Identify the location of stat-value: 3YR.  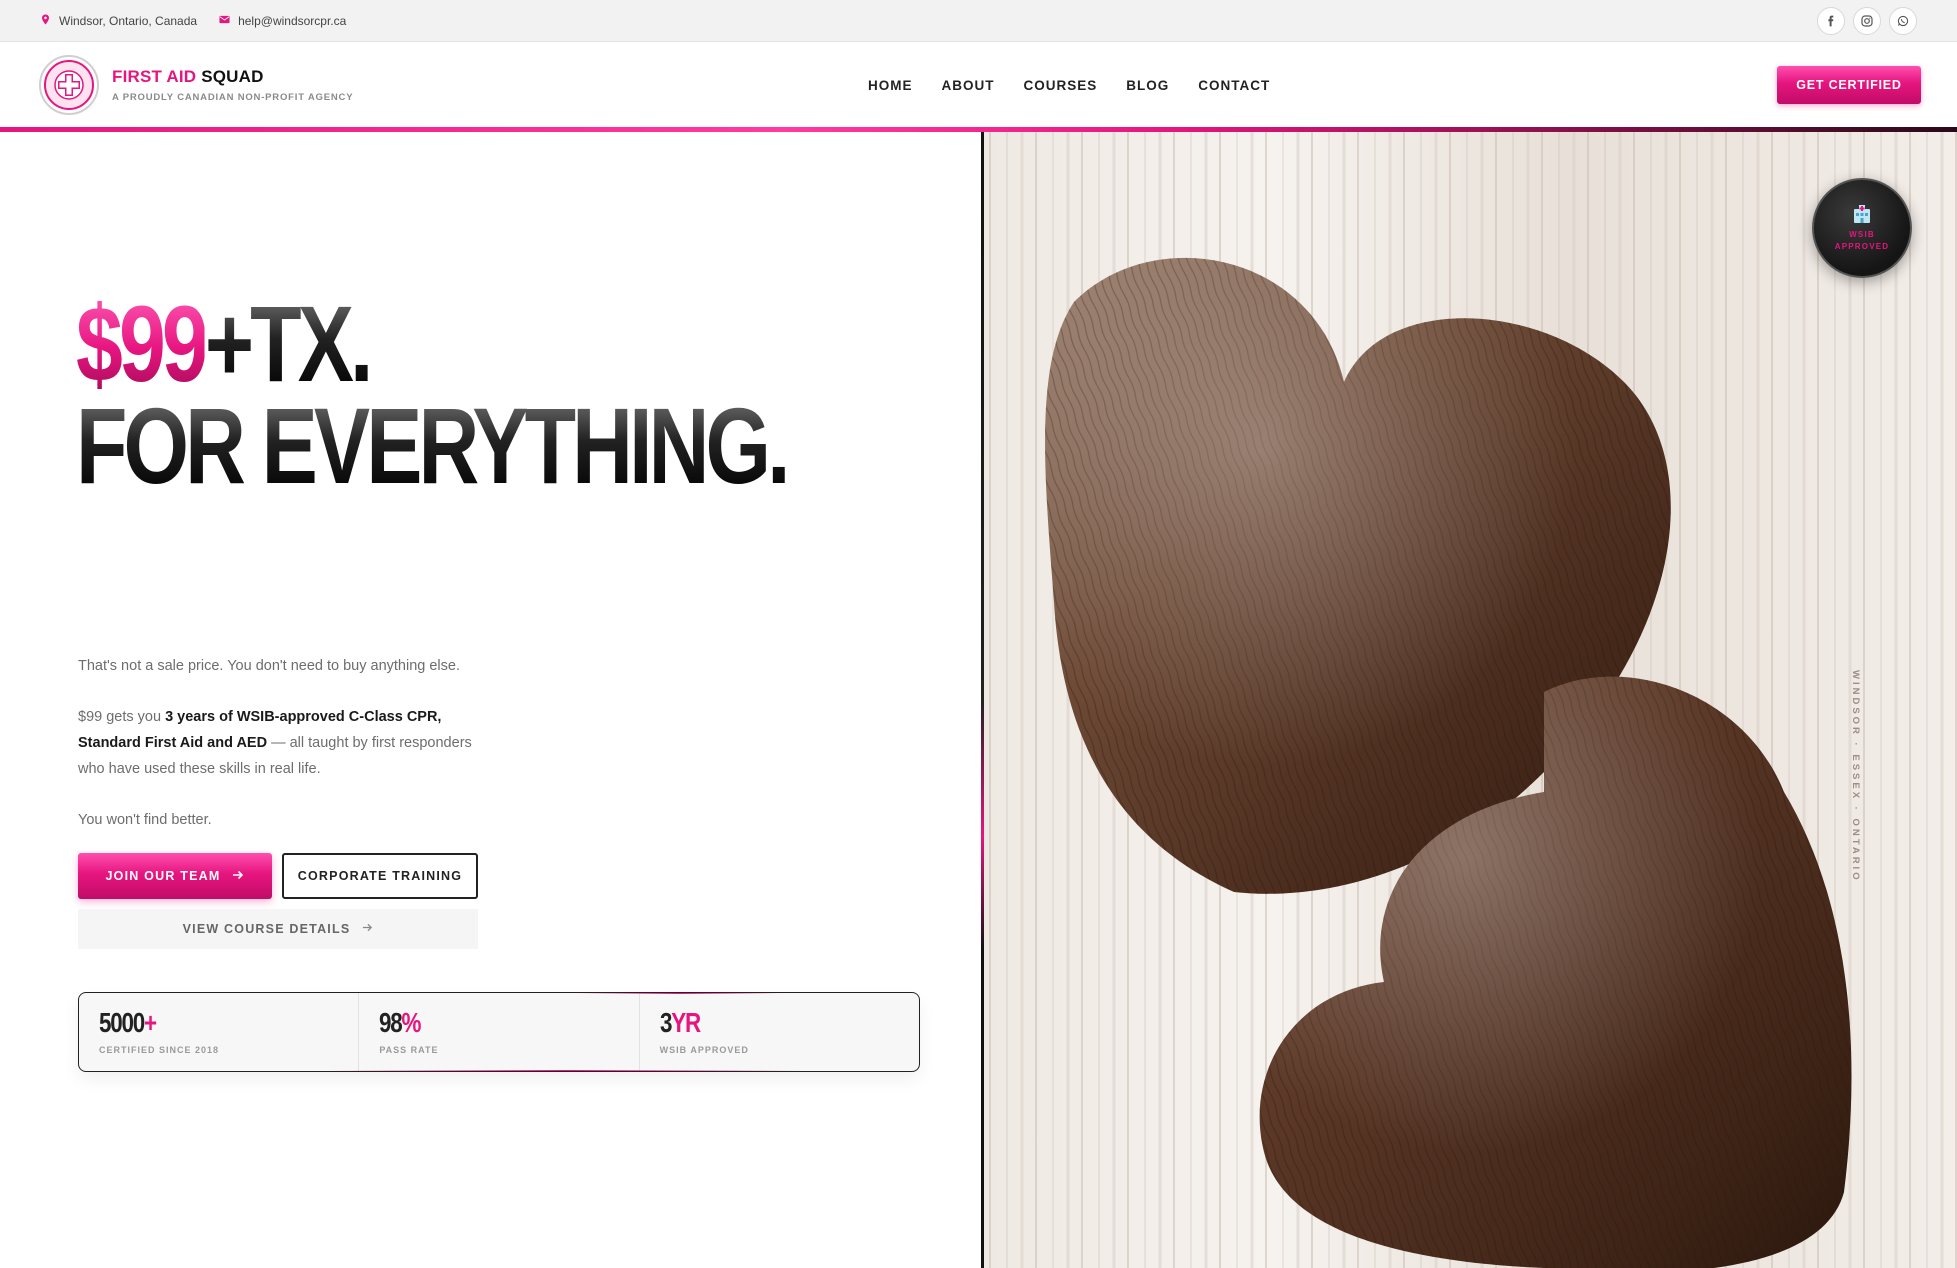
(755, 1023).